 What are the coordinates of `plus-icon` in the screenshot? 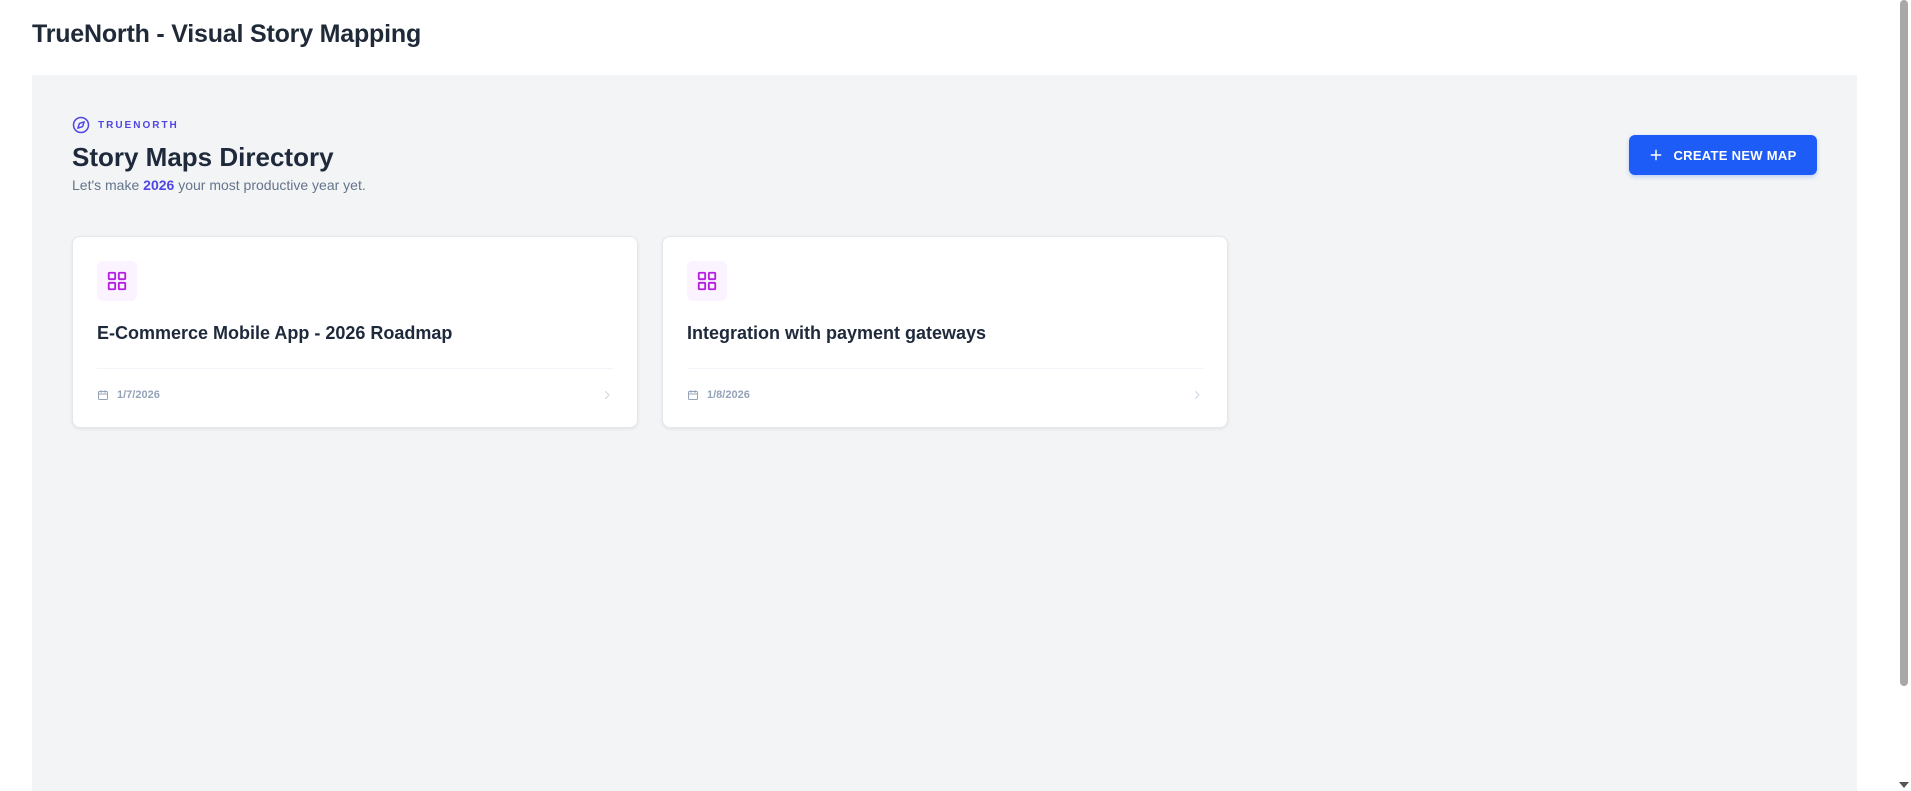 It's located at (1656, 155).